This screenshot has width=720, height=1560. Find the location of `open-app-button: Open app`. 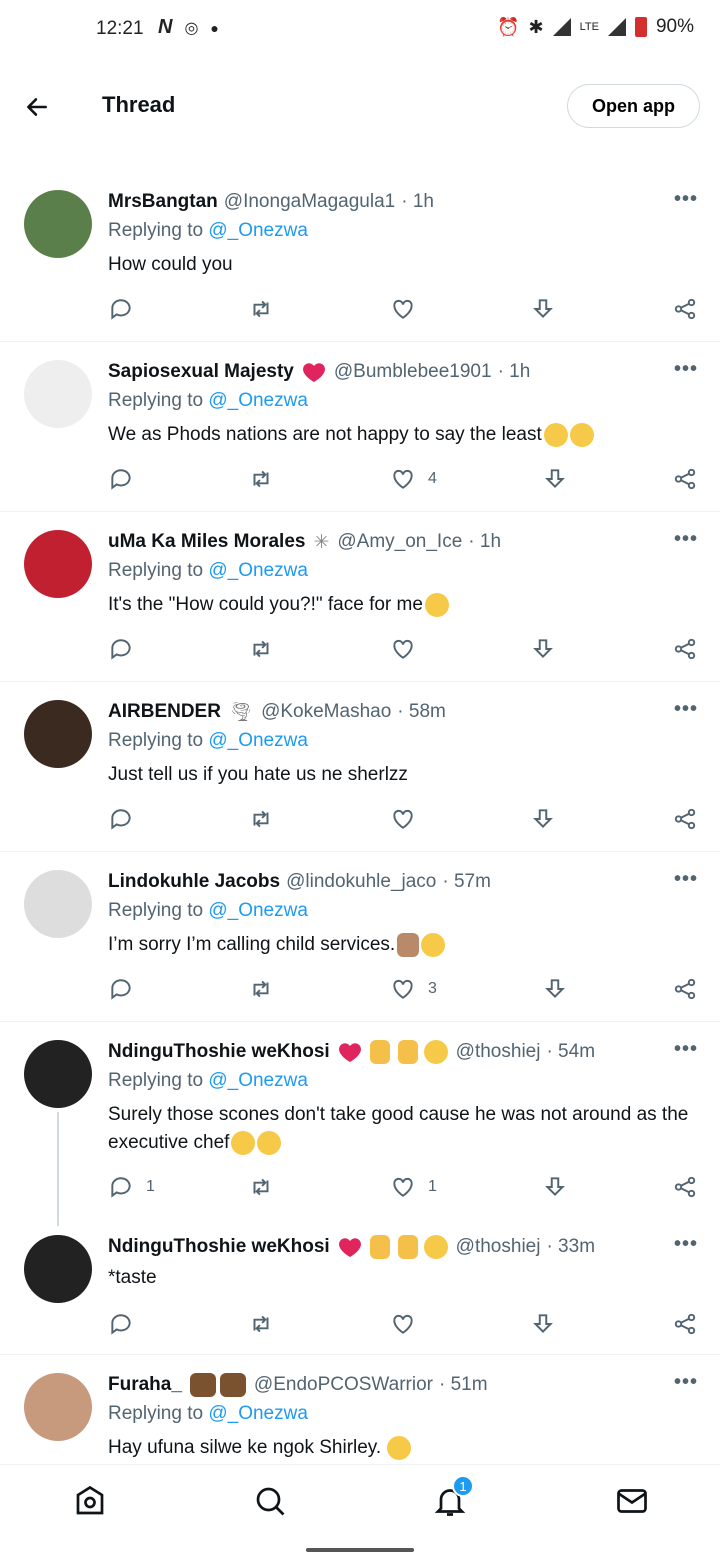

open-app-button: Open app is located at coordinates (633, 106).